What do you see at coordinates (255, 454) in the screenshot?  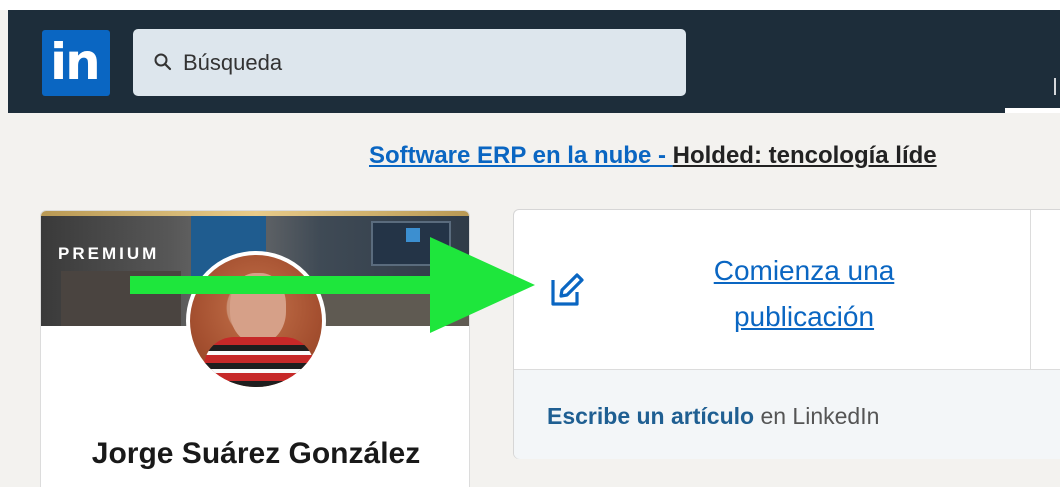 I see `profile-name: Jorge Suárez González` at bounding box center [255, 454].